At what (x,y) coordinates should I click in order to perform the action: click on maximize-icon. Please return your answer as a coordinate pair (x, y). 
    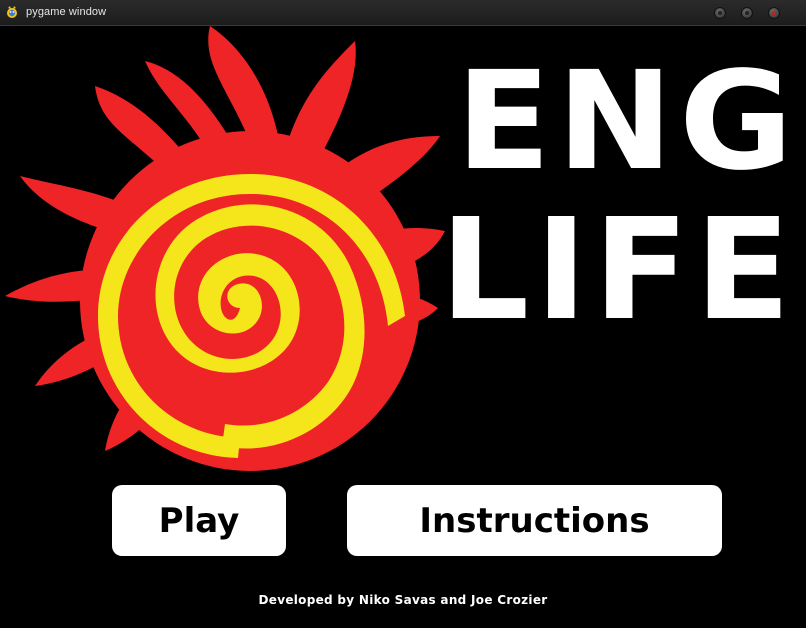
    Looking at the image, I should click on (747, 13).